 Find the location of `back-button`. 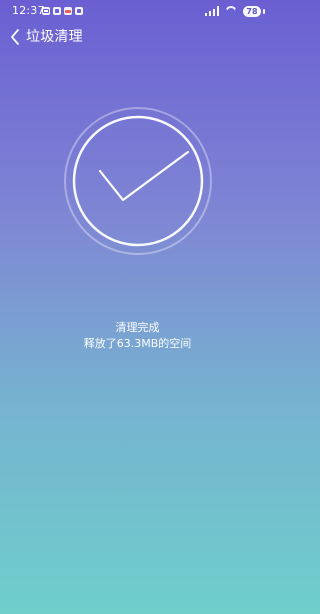

back-button is located at coordinates (15, 37).